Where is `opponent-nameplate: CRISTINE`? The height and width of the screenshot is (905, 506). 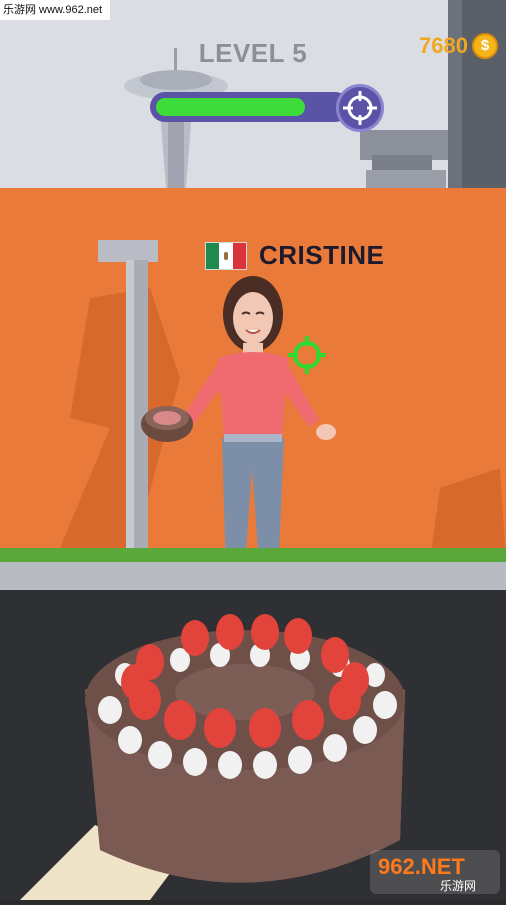
opponent-nameplate: CRISTINE is located at coordinates (294, 255).